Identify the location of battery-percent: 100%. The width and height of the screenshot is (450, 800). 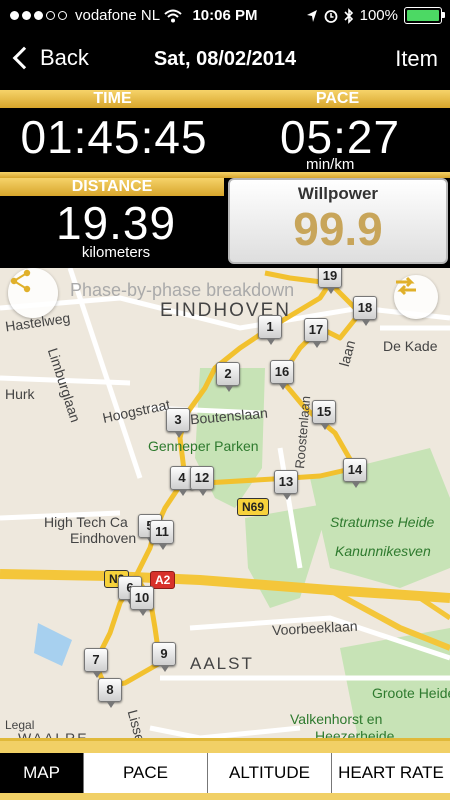
(378, 15).